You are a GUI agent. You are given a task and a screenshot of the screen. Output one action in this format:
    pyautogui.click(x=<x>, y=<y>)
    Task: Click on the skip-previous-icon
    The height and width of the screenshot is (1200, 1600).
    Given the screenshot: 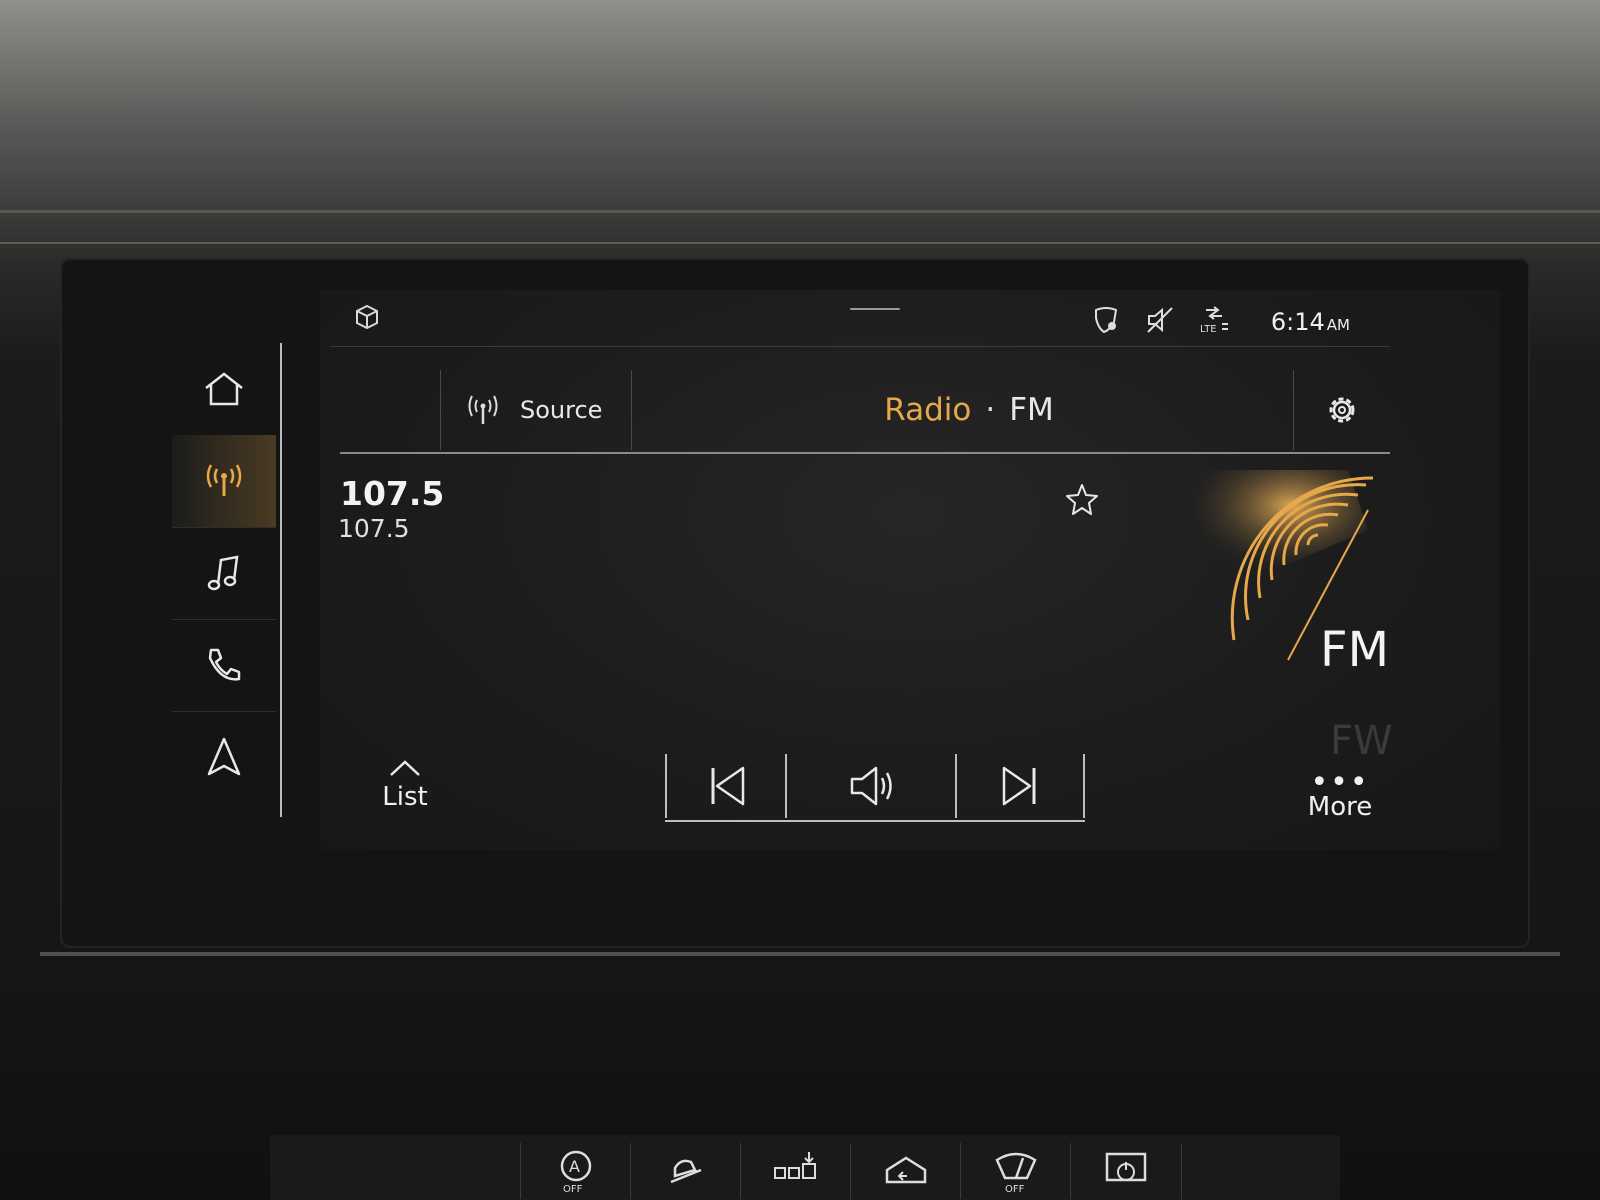 What is the action you would take?
    pyautogui.click(x=728, y=786)
    